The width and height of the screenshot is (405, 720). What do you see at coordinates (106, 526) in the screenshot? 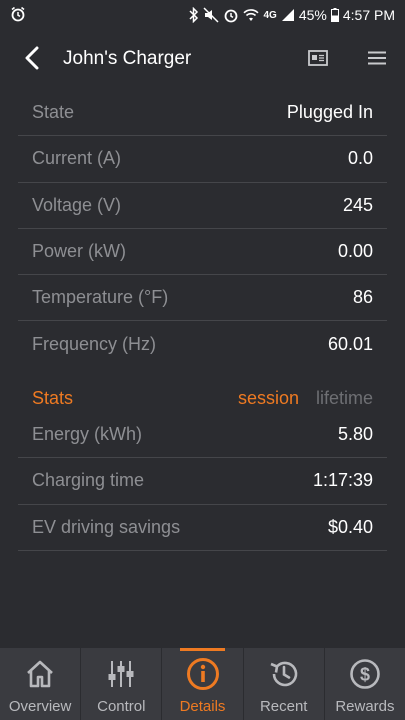
I see `stats-label: EV driving savings` at bounding box center [106, 526].